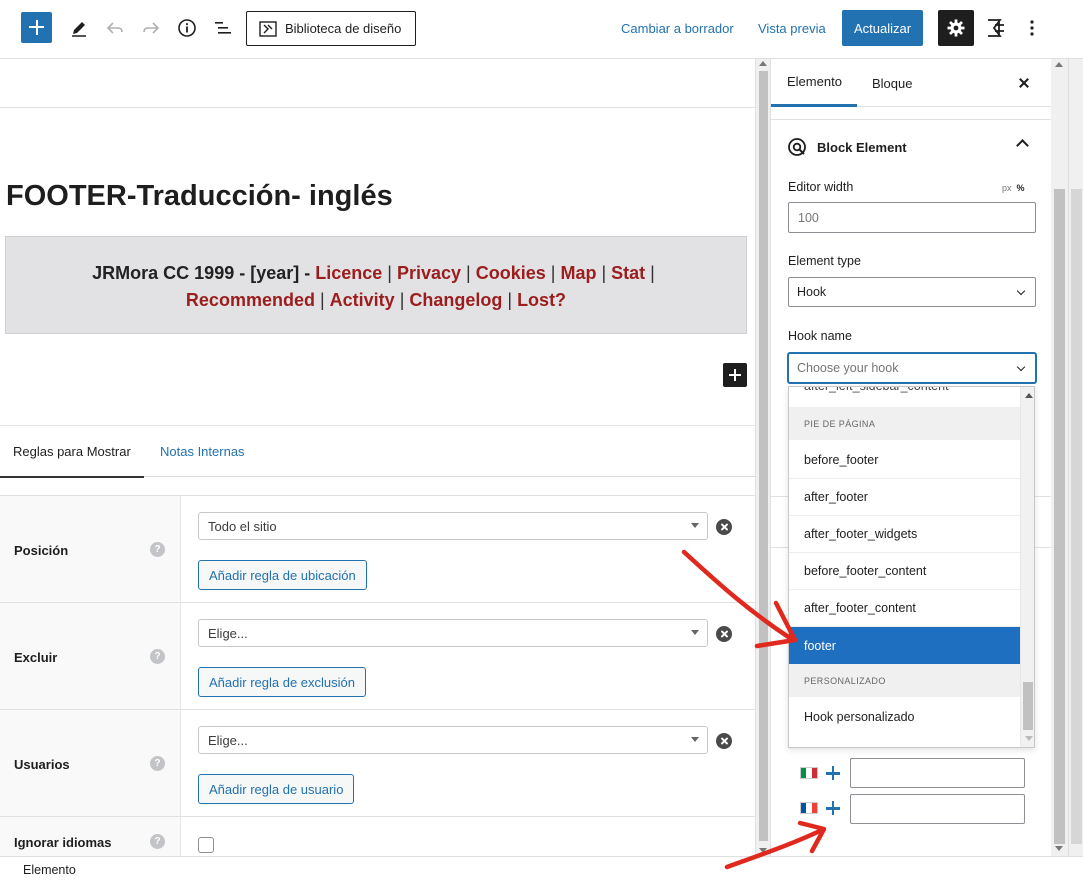 The width and height of the screenshot is (1083, 883). I want to click on undo-icon, so click(115, 28).